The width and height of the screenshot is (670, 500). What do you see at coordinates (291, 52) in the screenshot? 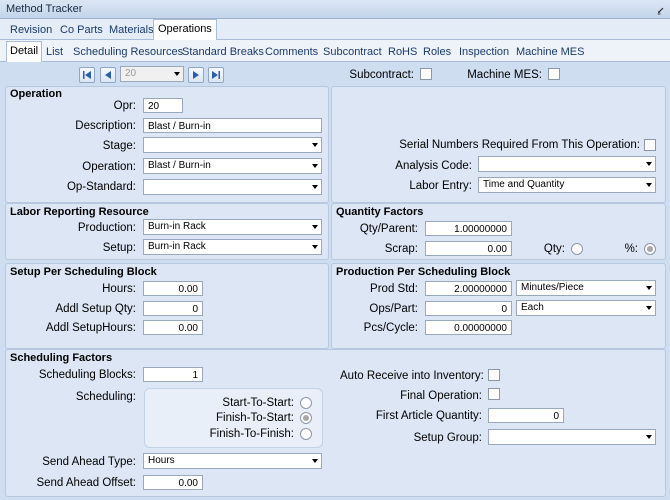
I see `tab-comments: Comments` at bounding box center [291, 52].